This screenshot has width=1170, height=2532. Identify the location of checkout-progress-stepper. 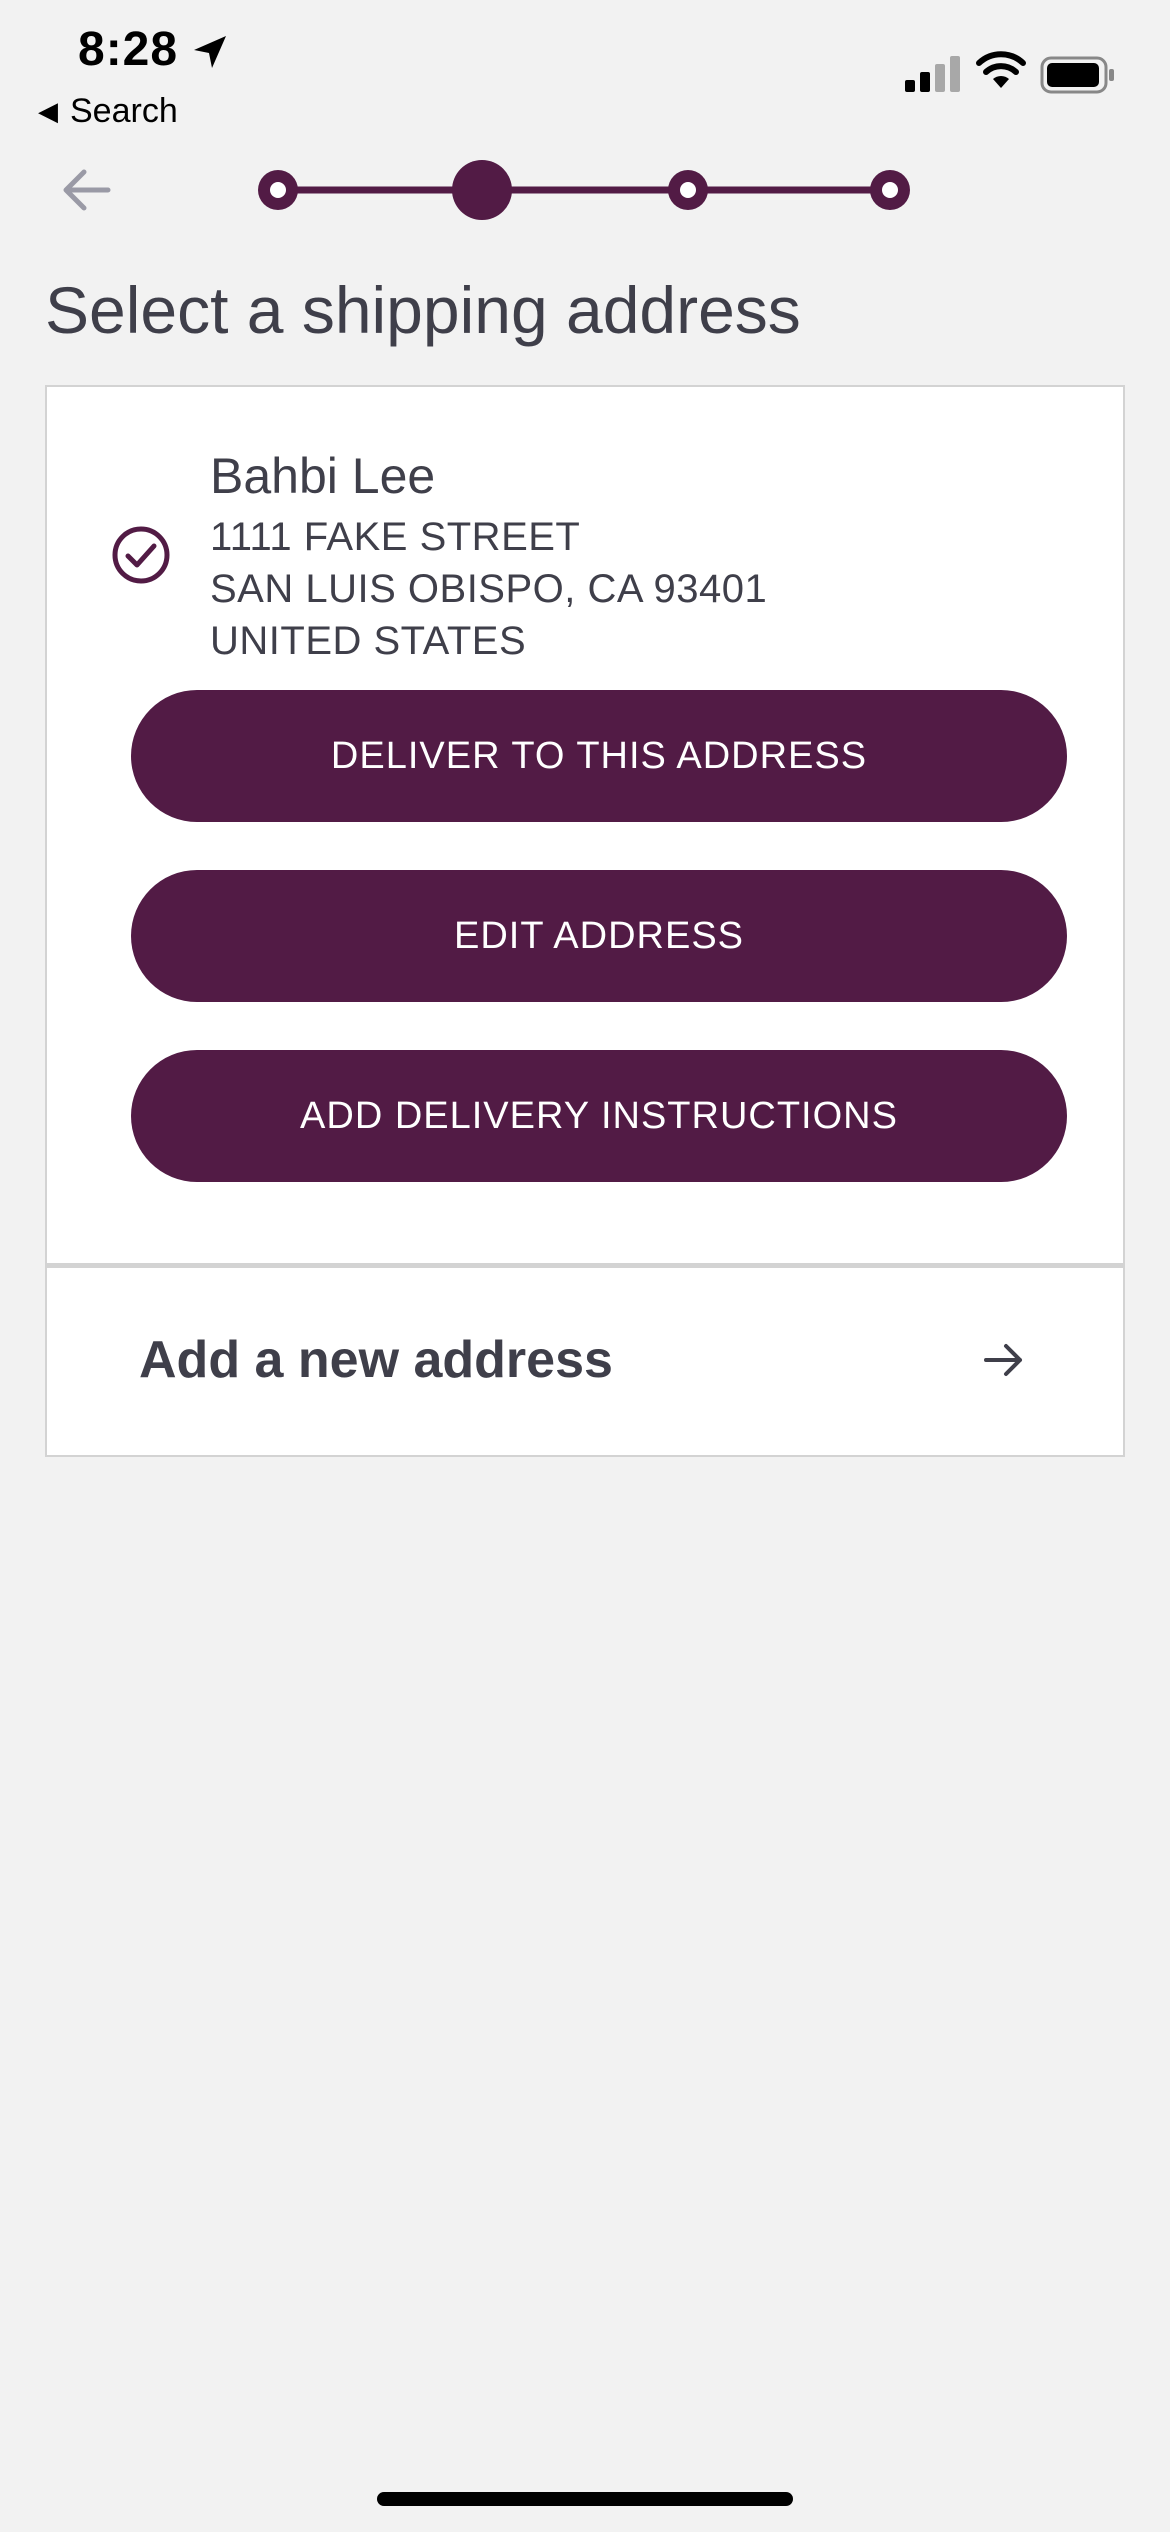
(584, 190).